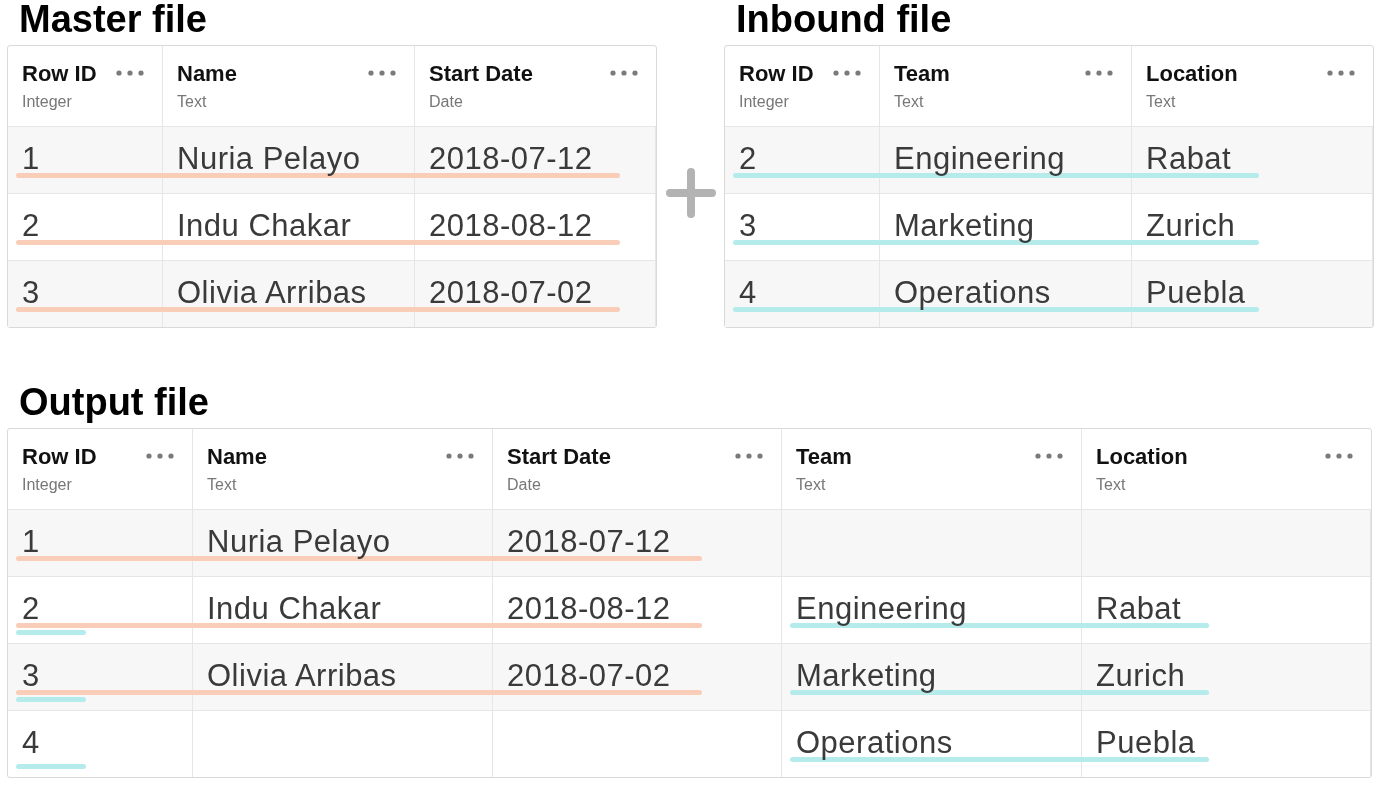 The width and height of the screenshot is (1380, 802). I want to click on file-title: Output file, so click(114, 404).